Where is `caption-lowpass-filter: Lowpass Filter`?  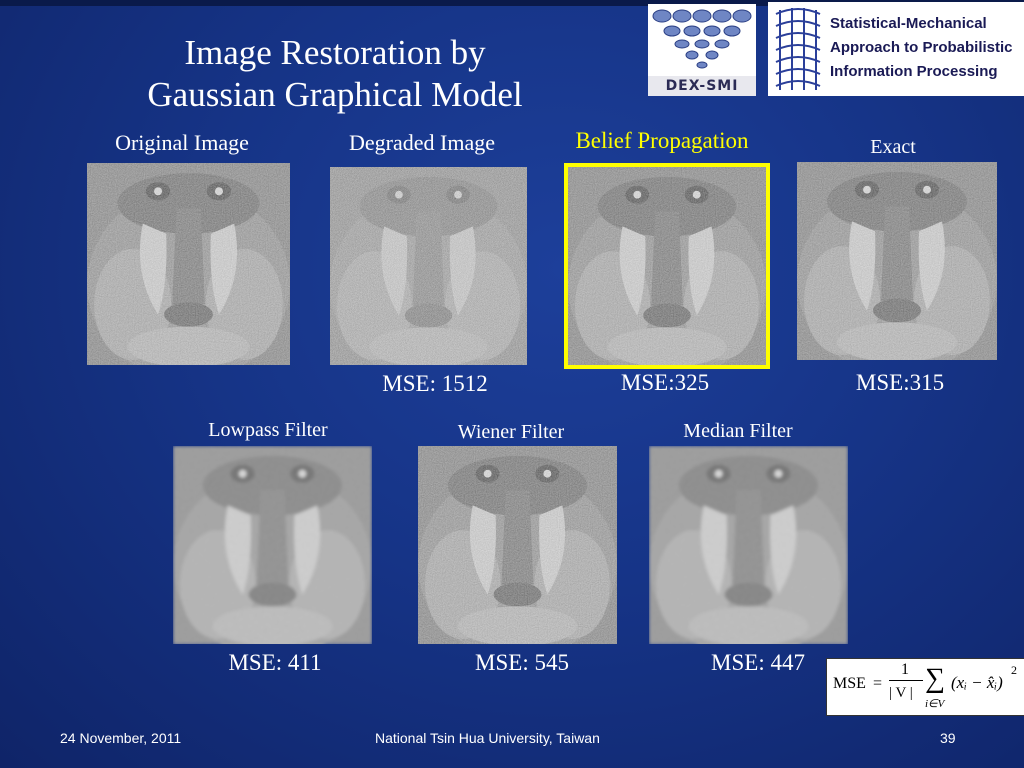 caption-lowpass-filter: Lowpass Filter is located at coordinates (268, 430).